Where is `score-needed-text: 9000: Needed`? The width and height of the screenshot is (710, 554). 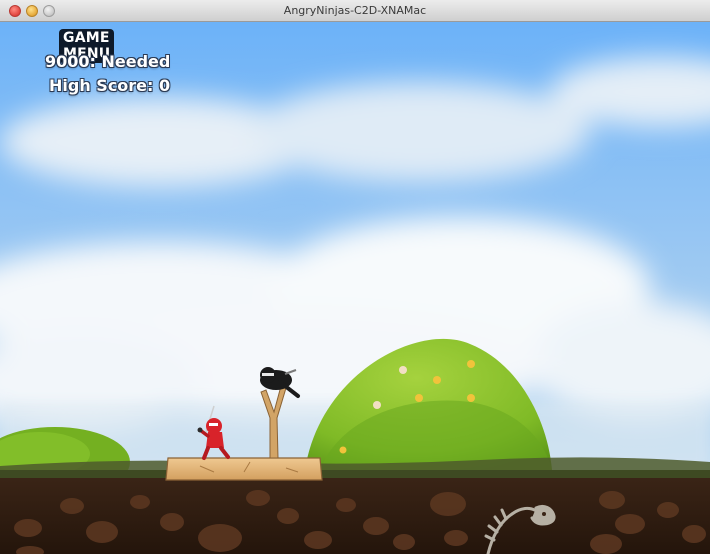
score-needed-text: 9000: Needed is located at coordinates (107, 61).